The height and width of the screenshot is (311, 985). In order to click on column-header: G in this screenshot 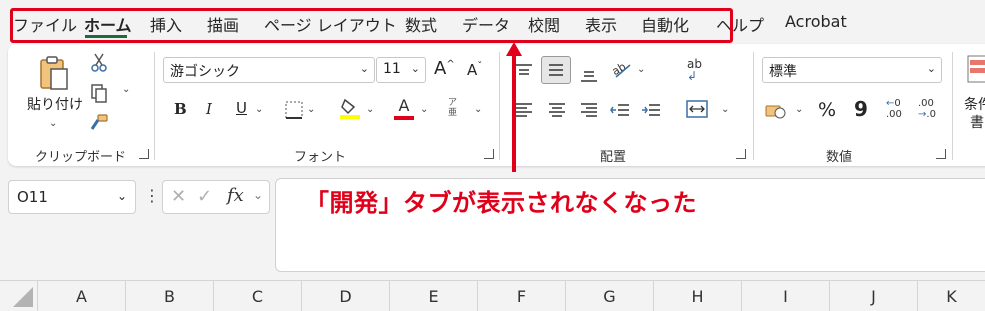, I will do `click(609, 296)`.